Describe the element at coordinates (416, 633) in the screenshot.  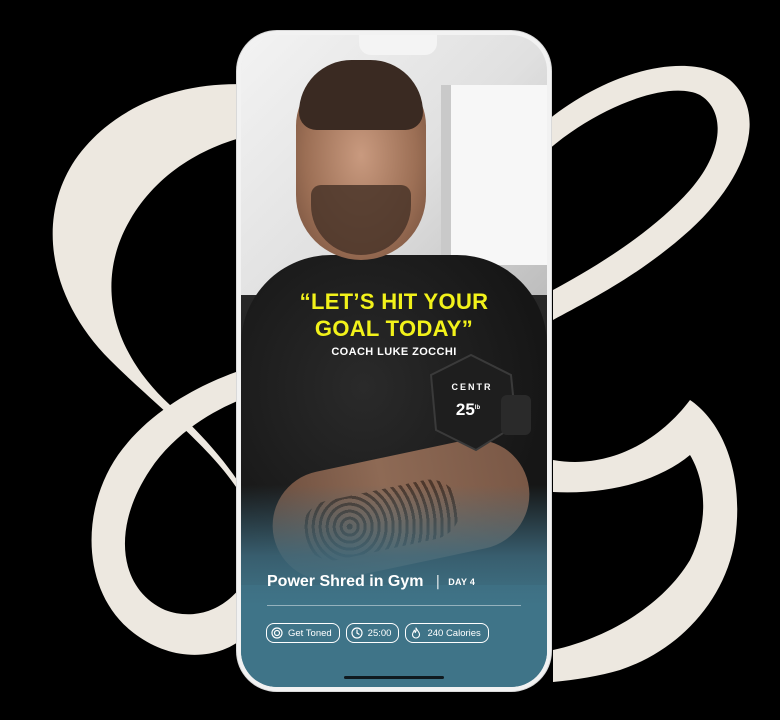
I see `flame-icon` at that location.